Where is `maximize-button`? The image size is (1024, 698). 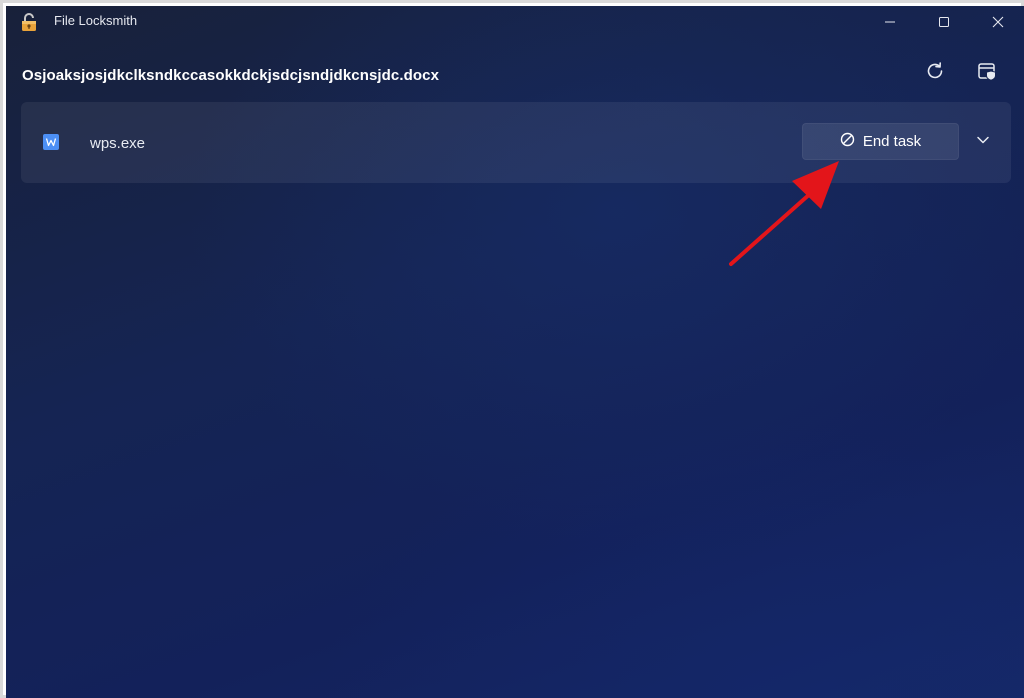
maximize-button is located at coordinates (944, 22).